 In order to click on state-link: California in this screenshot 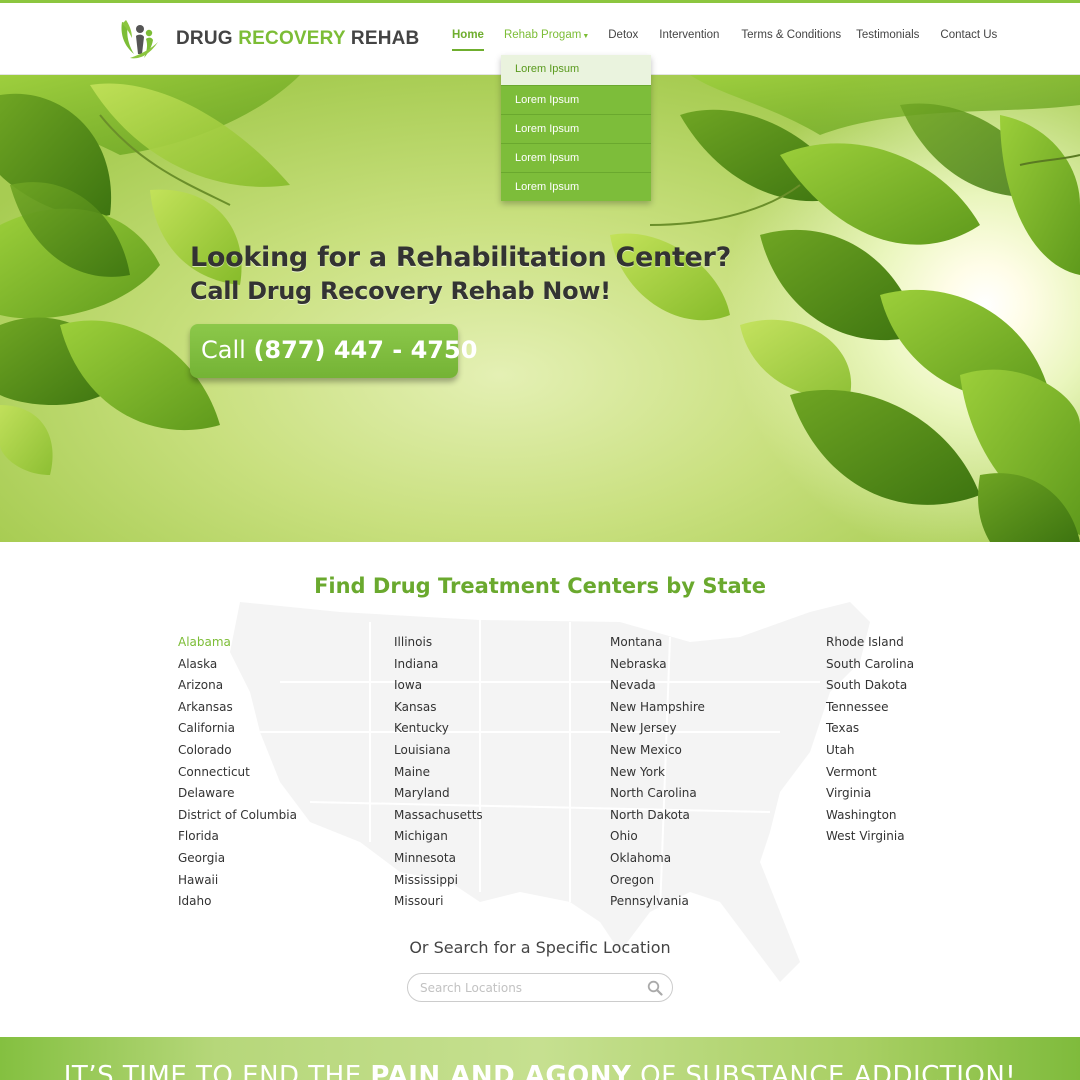, I will do `click(237, 729)`.